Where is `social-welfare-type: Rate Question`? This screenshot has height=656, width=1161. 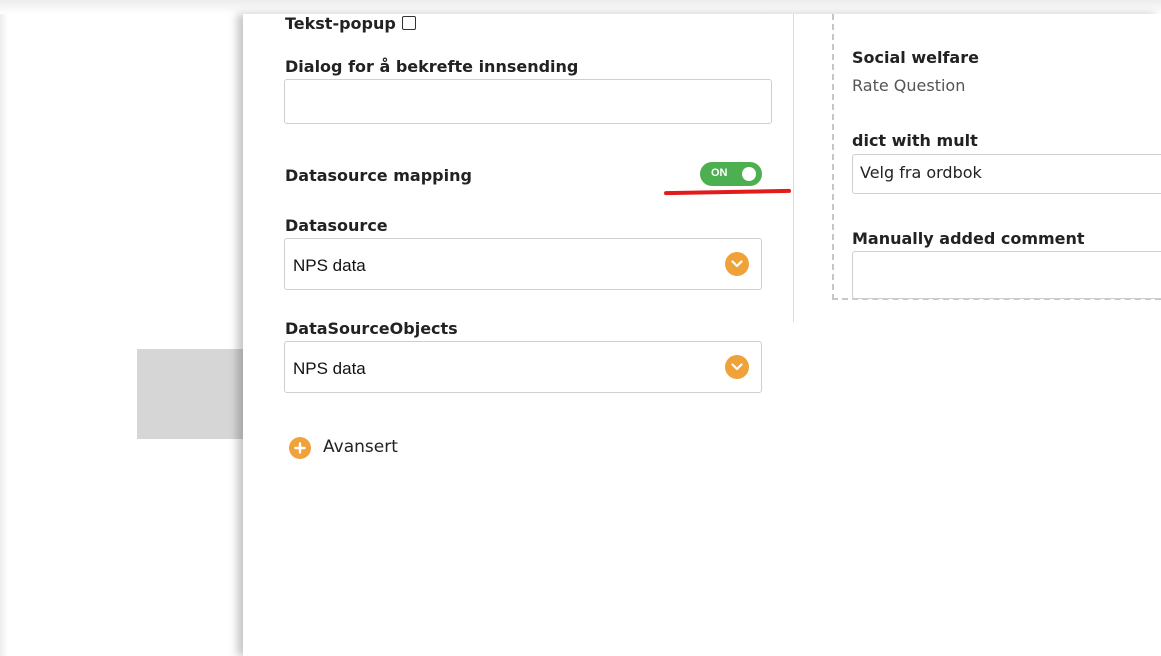
social-welfare-type: Rate Question is located at coordinates (909, 85).